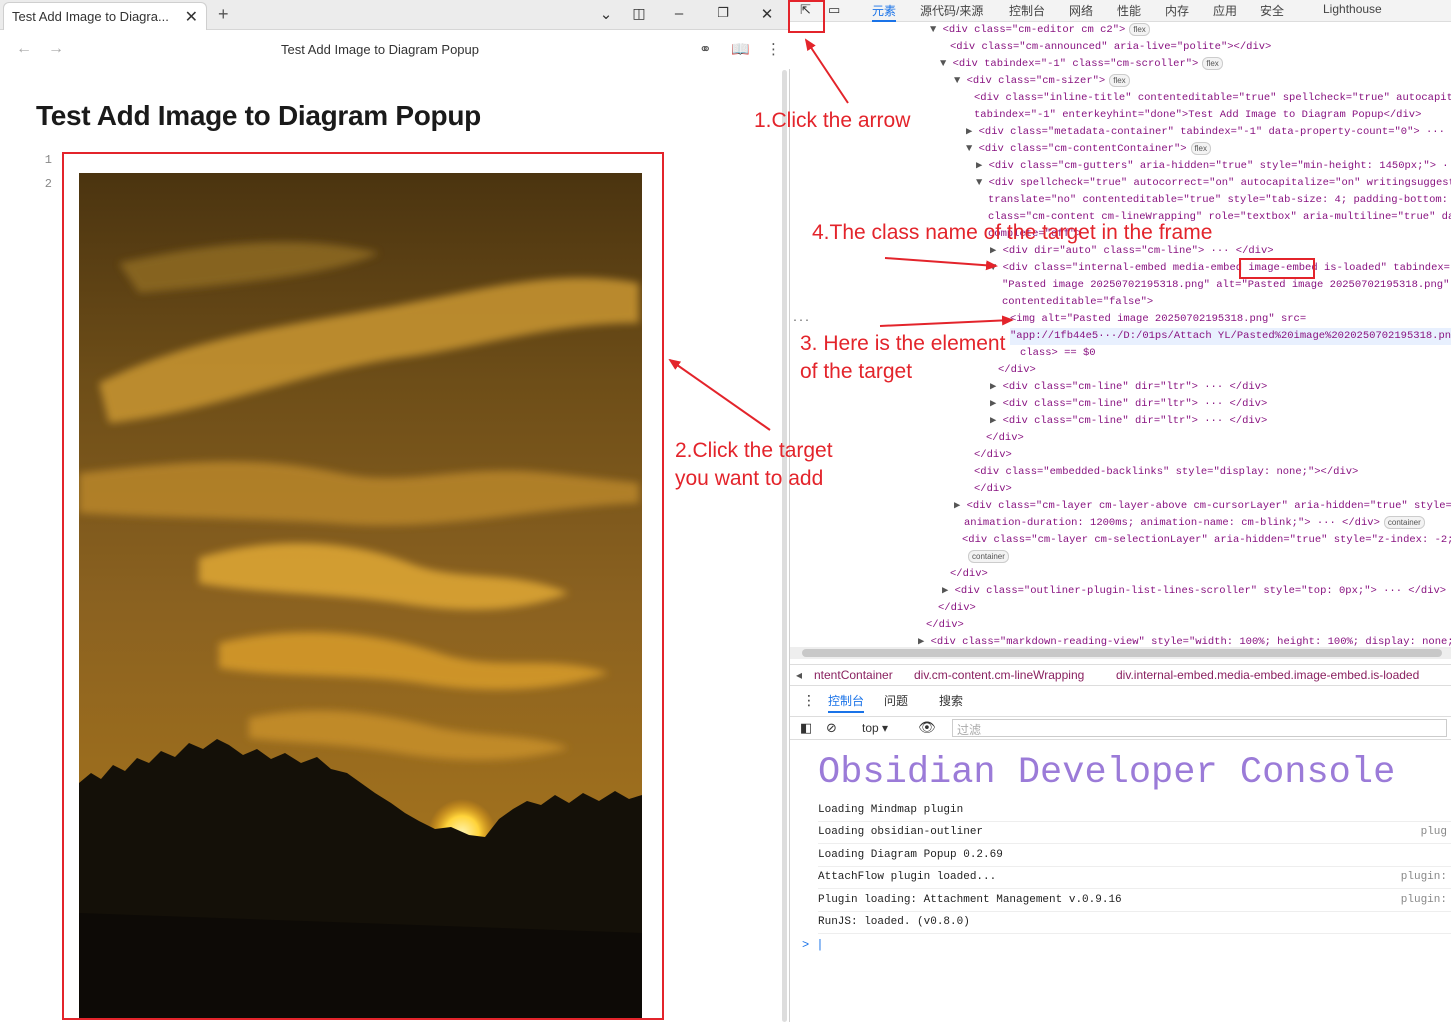 This screenshot has width=1451, height=1022. I want to click on arrow-step3, so click(946, 321).